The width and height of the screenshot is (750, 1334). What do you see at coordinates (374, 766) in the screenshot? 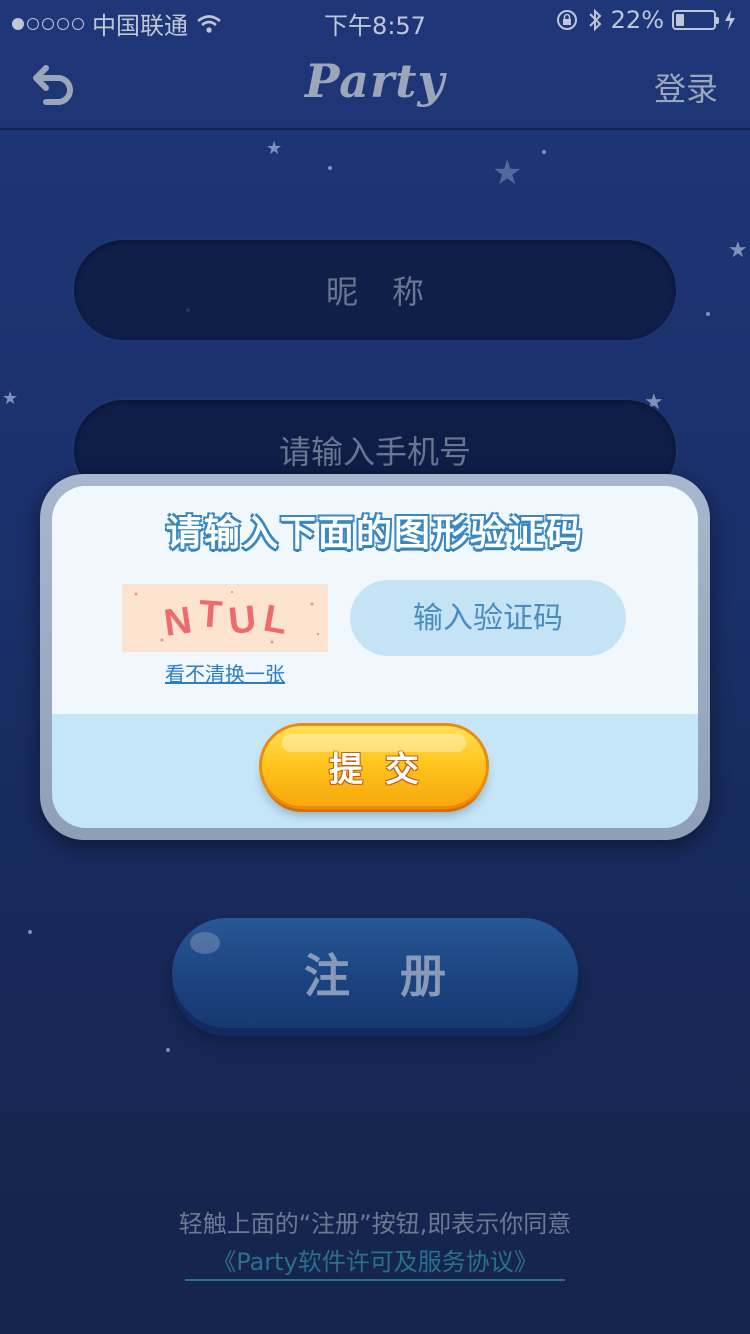
I see `submit-button: 提交` at bounding box center [374, 766].